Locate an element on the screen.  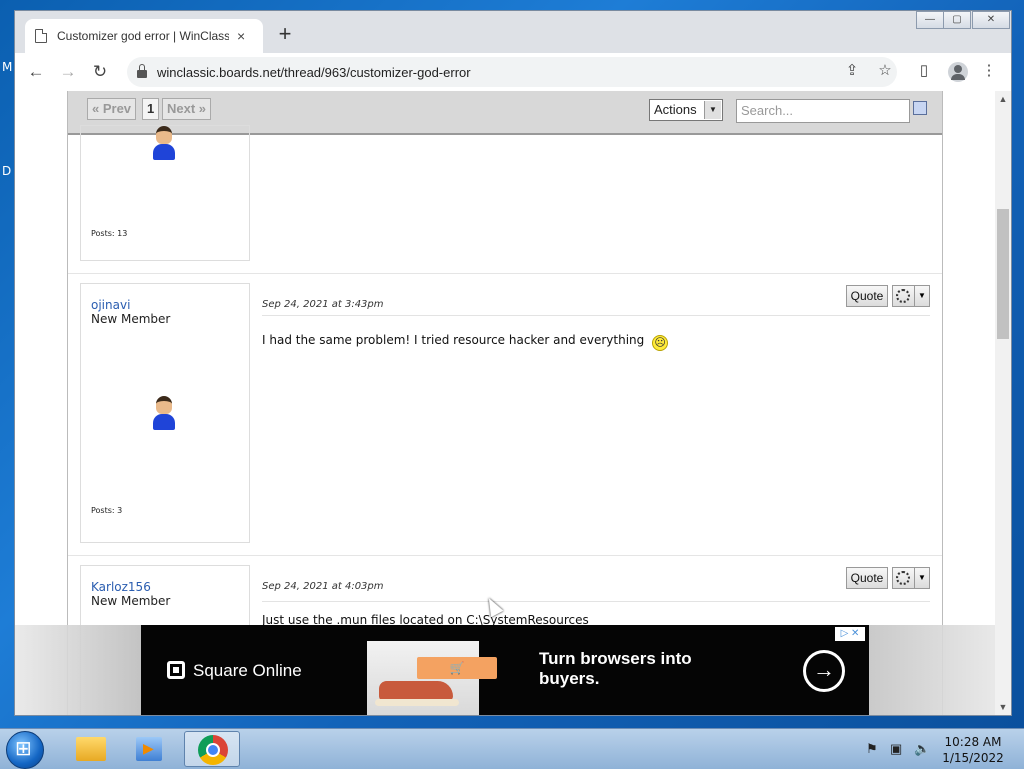
new-tab-button: + is located at coordinates (285, 34).